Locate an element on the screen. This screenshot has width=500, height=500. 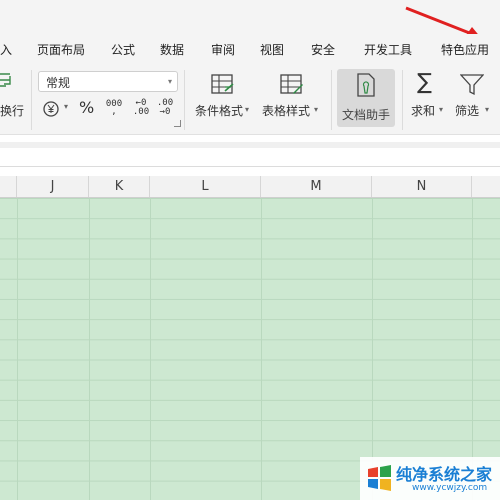
column-header-row: J K L M N is located at coordinates (250, 187).